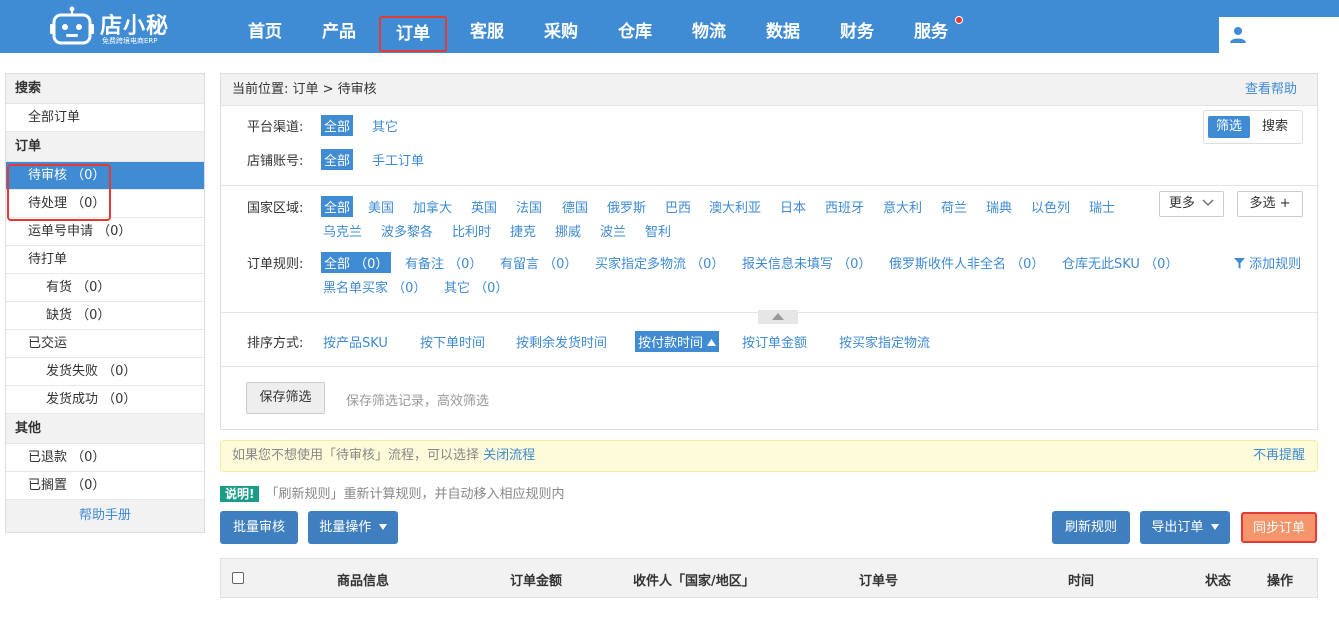 The width and height of the screenshot is (1339, 634). What do you see at coordinates (115, 25) in the screenshot?
I see `logo: 店小秘 免费跨境电商ERP` at bounding box center [115, 25].